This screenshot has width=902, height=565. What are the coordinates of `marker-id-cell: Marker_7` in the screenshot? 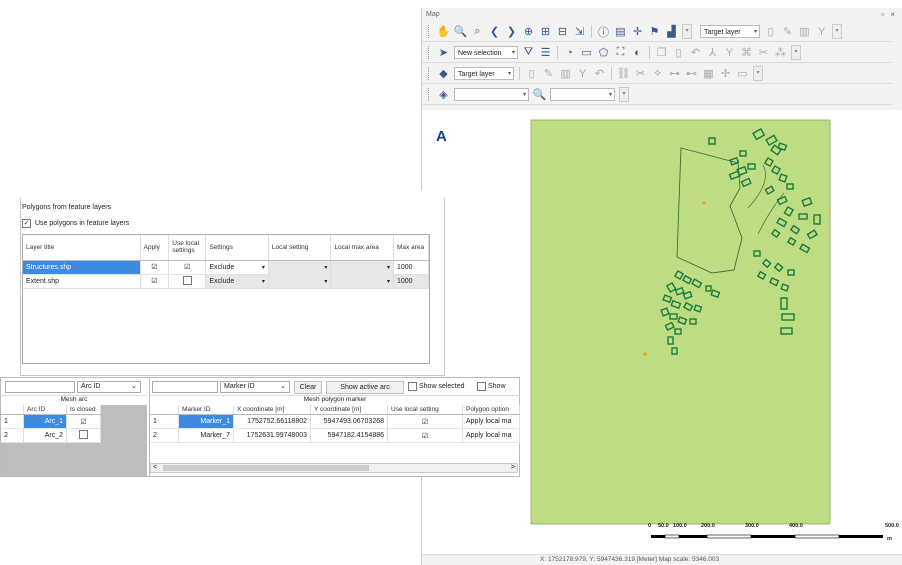 It's located at (206, 435).